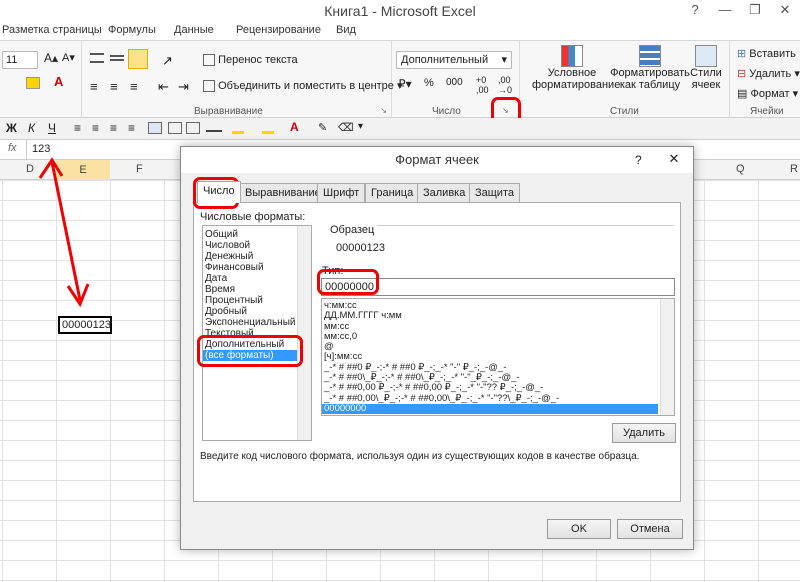 The width and height of the screenshot is (800, 582). What do you see at coordinates (58, 81) in the screenshot?
I see `font-color-icon: A` at bounding box center [58, 81].